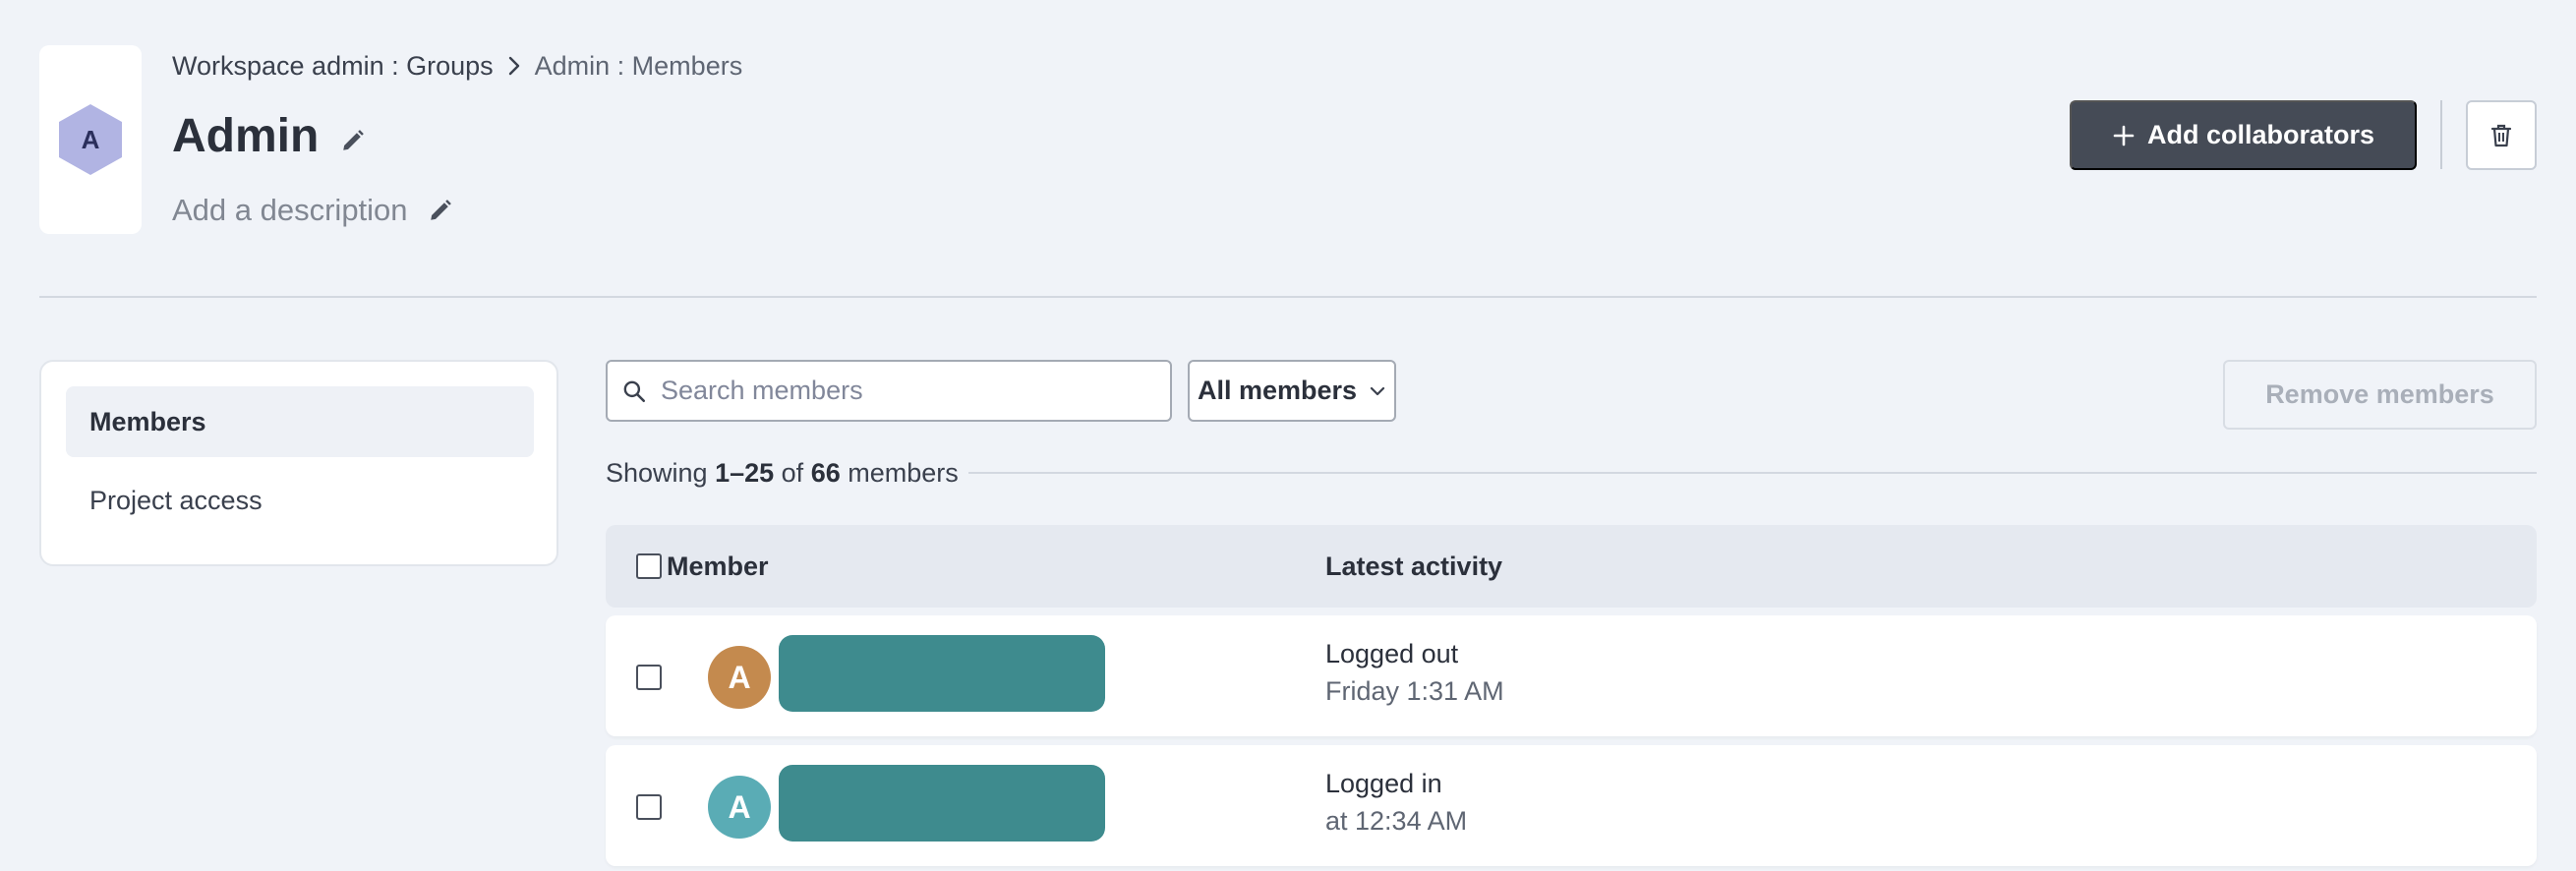  I want to click on page-title: Admin, so click(246, 135).